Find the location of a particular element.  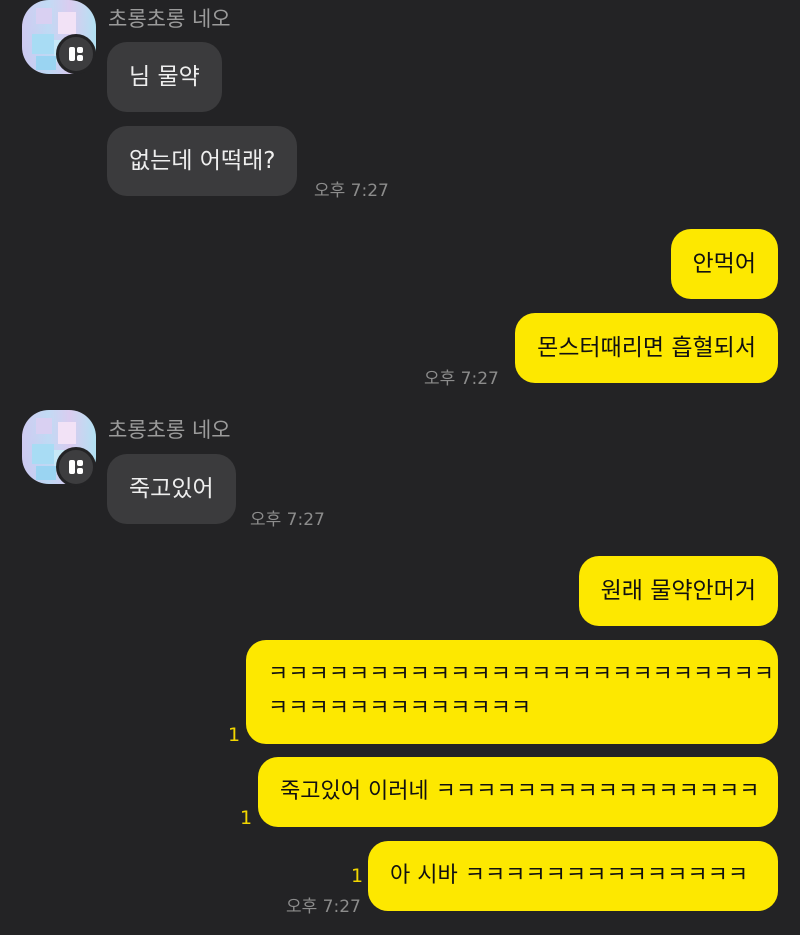

message-text-line-2: ㅋㅋㅋㅋㅋㅋㅋㅋㅋㅋㅋㅋㅋ is located at coordinates (400, 708).